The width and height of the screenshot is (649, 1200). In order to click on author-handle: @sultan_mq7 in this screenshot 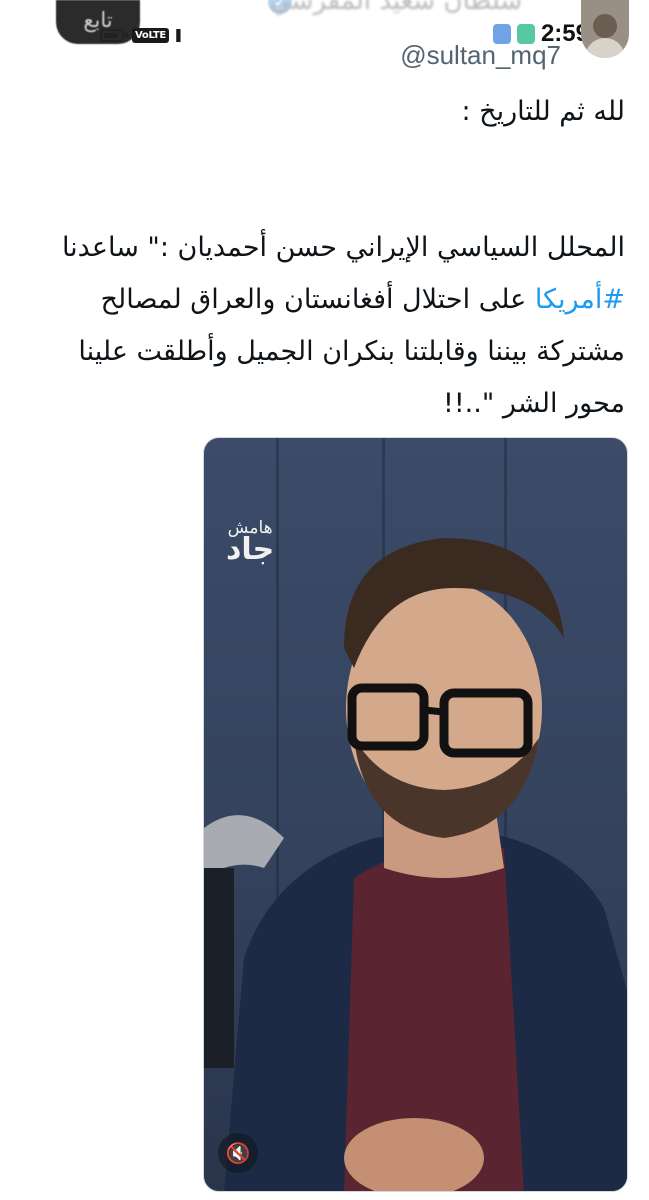, I will do `click(480, 55)`.